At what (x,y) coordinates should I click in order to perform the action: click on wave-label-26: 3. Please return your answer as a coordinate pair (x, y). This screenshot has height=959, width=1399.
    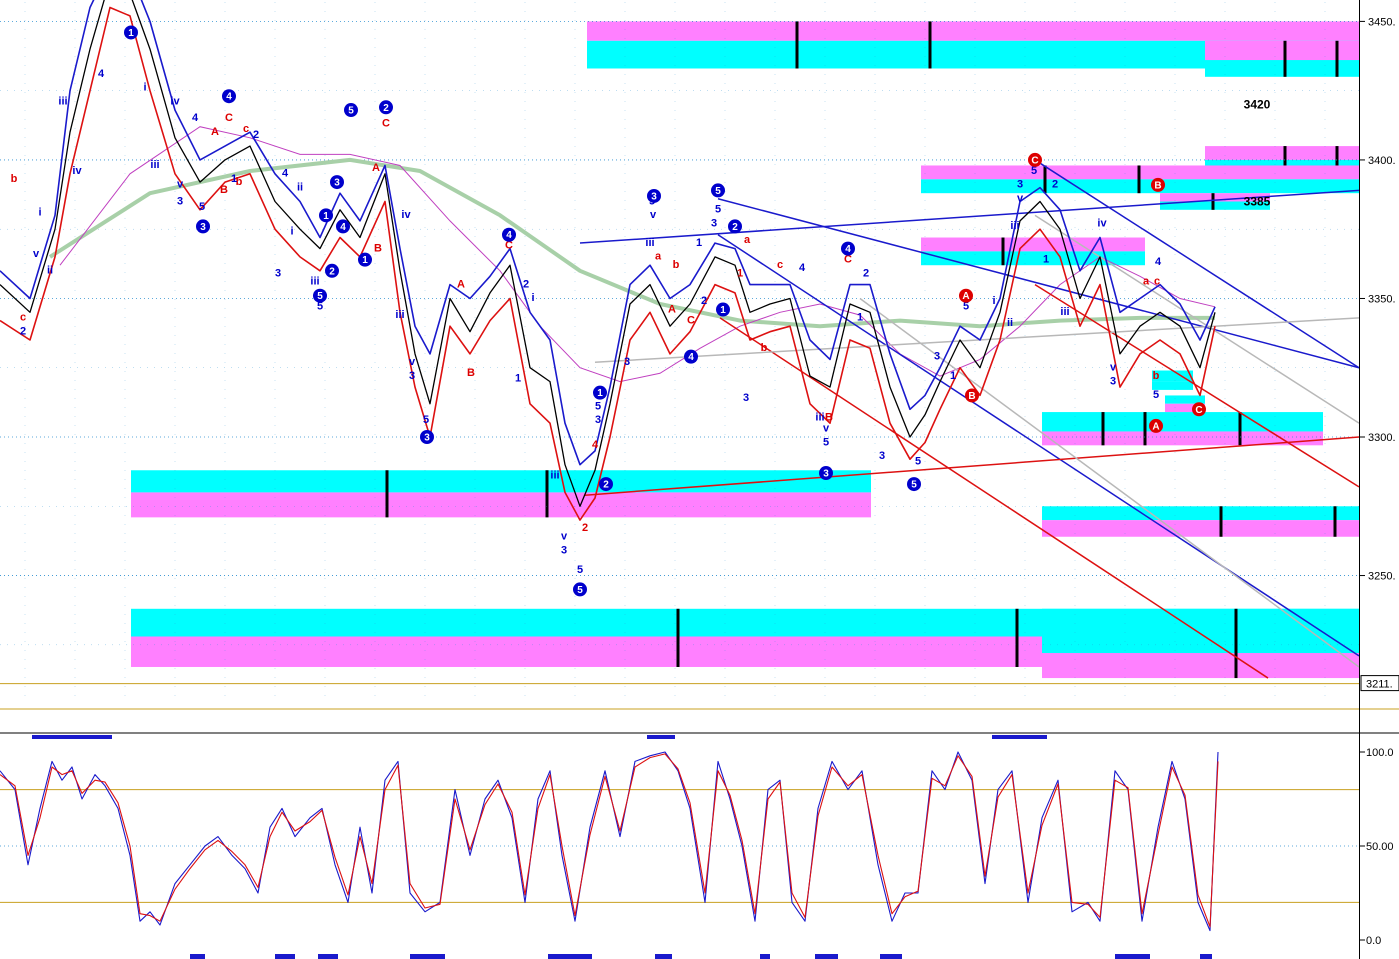
    Looking at the image, I should click on (278, 273).